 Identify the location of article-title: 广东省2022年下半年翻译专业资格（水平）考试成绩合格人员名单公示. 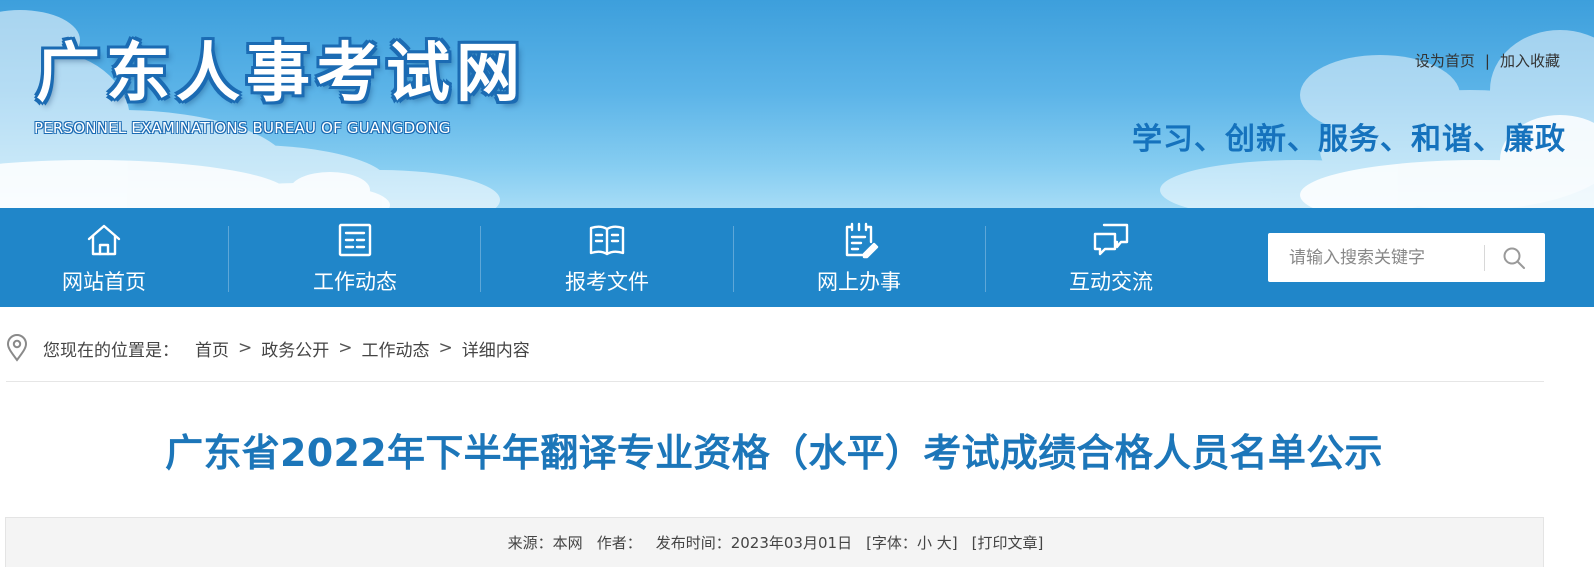
(774, 453).